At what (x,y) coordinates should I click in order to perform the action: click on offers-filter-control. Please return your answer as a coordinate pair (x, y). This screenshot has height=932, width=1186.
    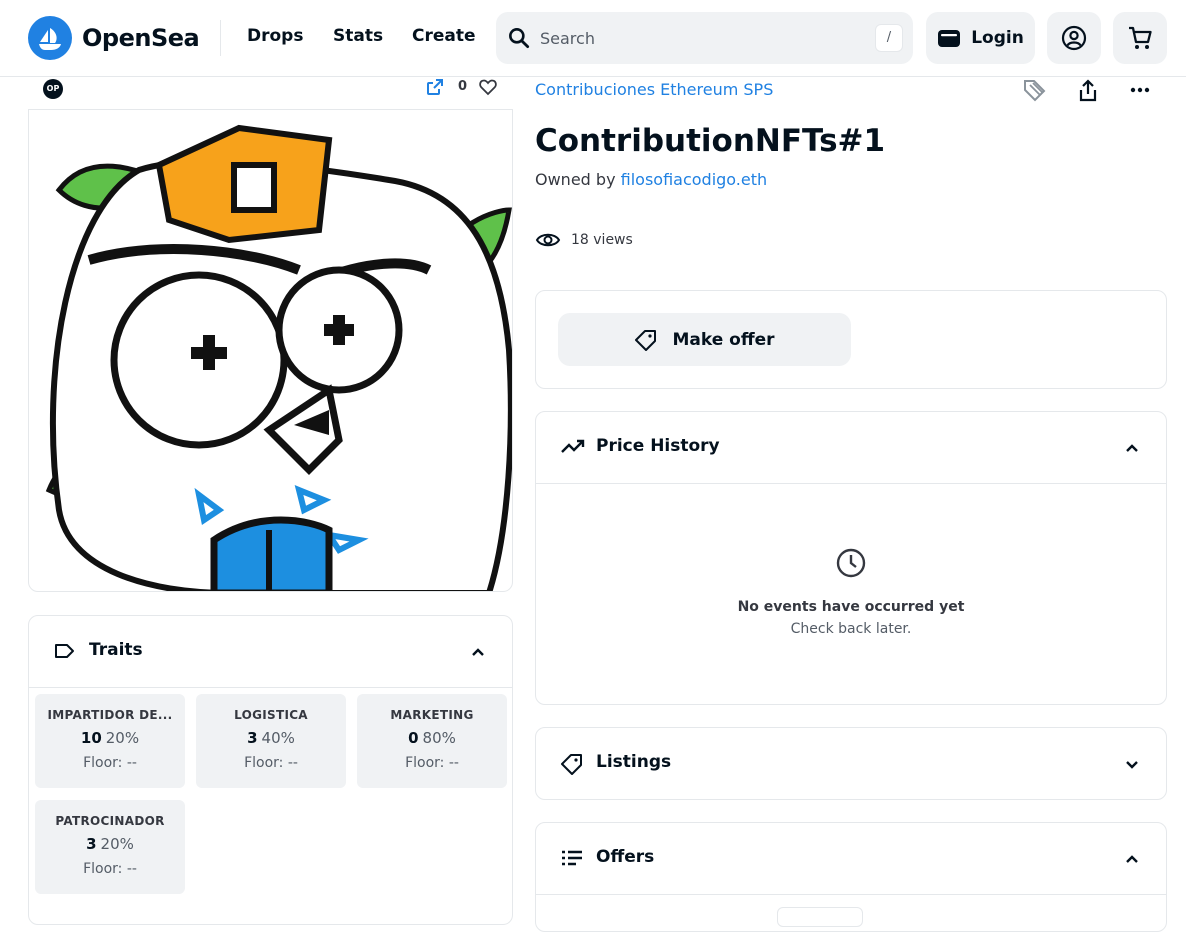
    Looking at the image, I should click on (820, 917).